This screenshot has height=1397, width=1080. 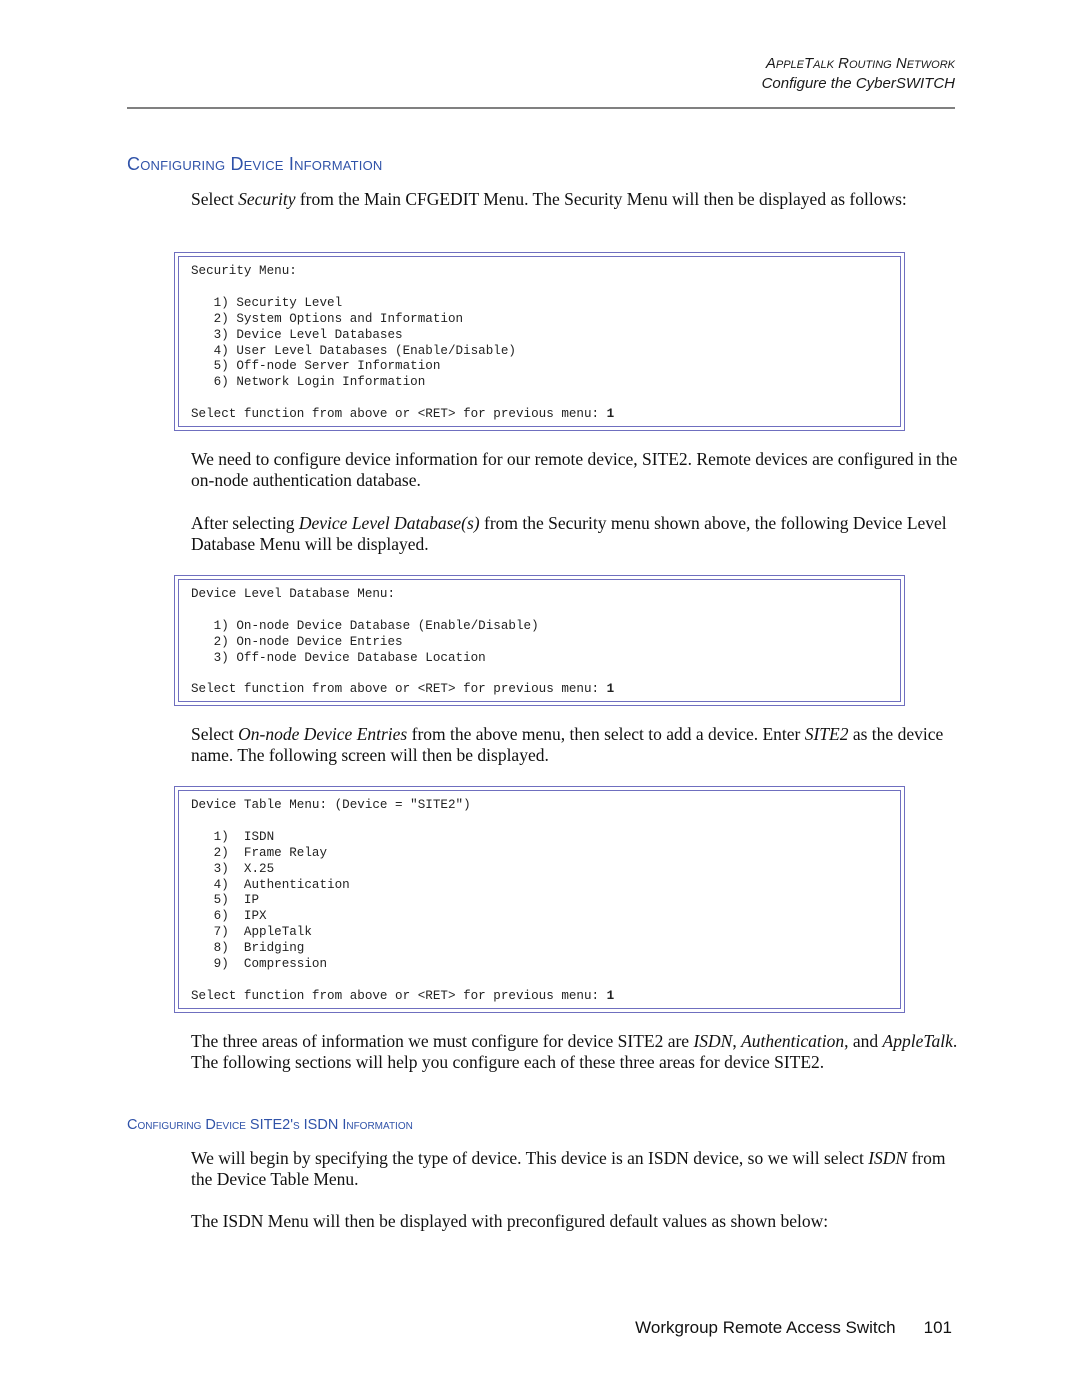 I want to click on emphasis: Security, so click(x=267, y=199).